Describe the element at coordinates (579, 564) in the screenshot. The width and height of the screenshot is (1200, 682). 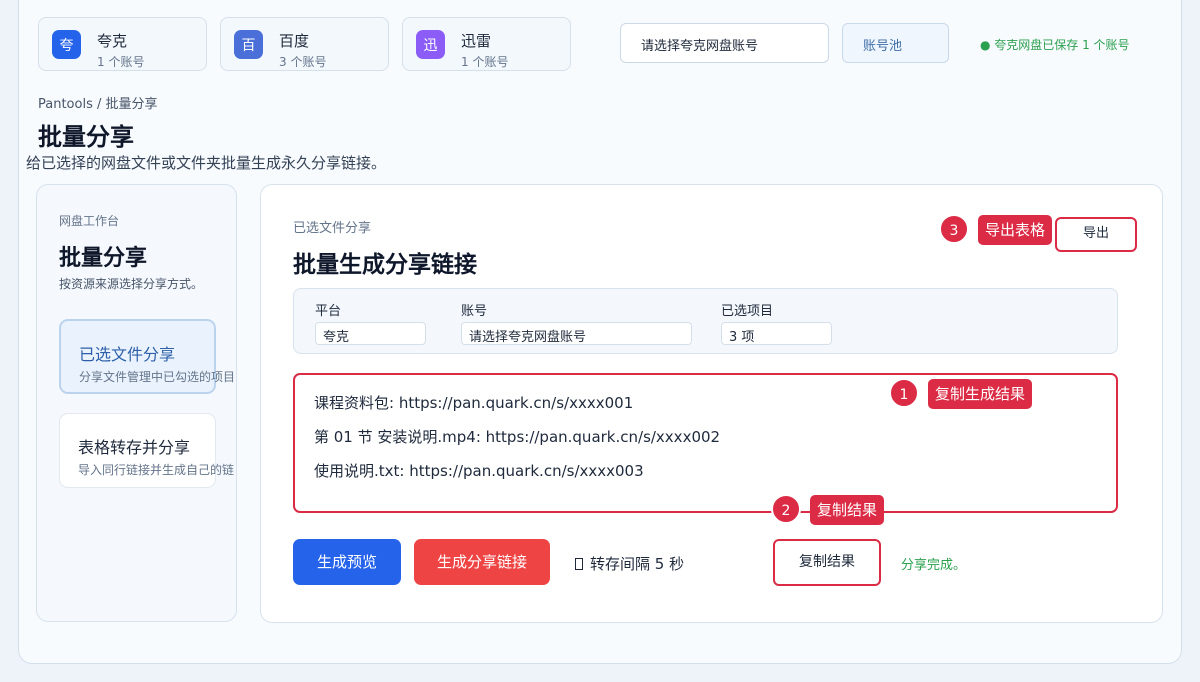
I see `checkbox-icon` at that location.